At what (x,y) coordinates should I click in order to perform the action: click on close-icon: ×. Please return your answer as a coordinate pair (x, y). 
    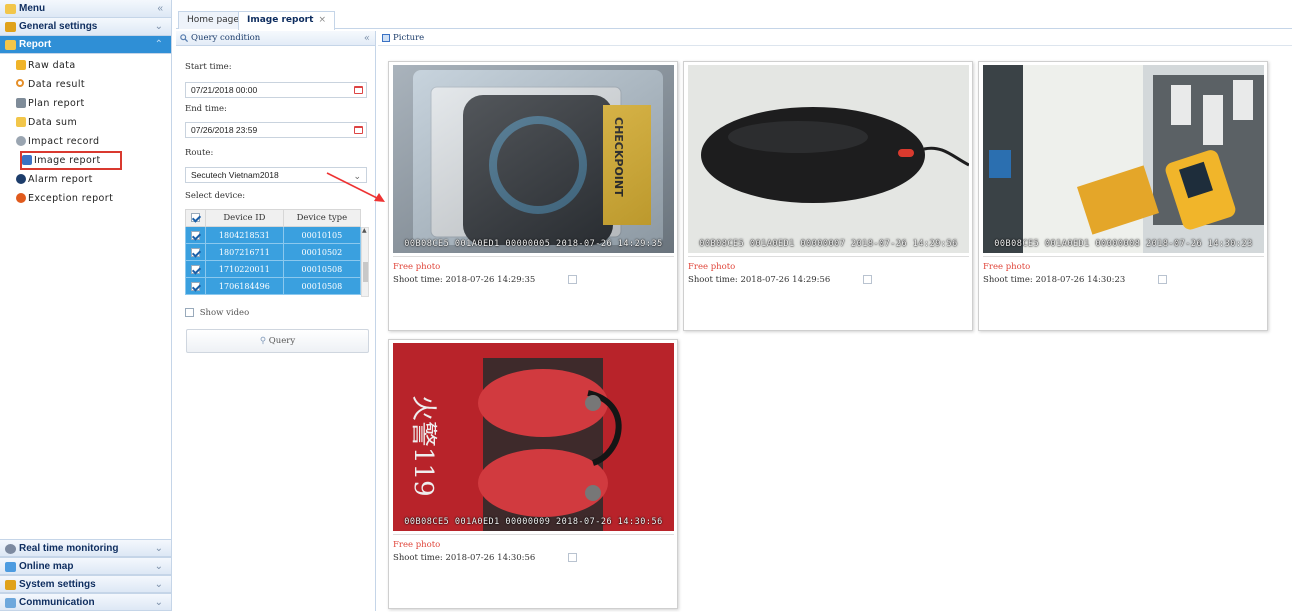
    Looking at the image, I should click on (323, 20).